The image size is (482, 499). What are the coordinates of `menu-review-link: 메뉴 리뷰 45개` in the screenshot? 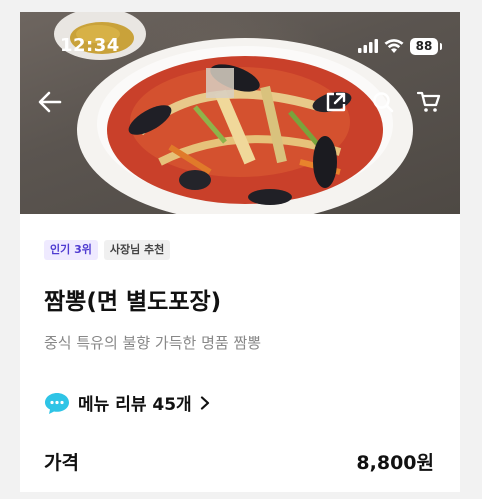 It's located at (127, 402).